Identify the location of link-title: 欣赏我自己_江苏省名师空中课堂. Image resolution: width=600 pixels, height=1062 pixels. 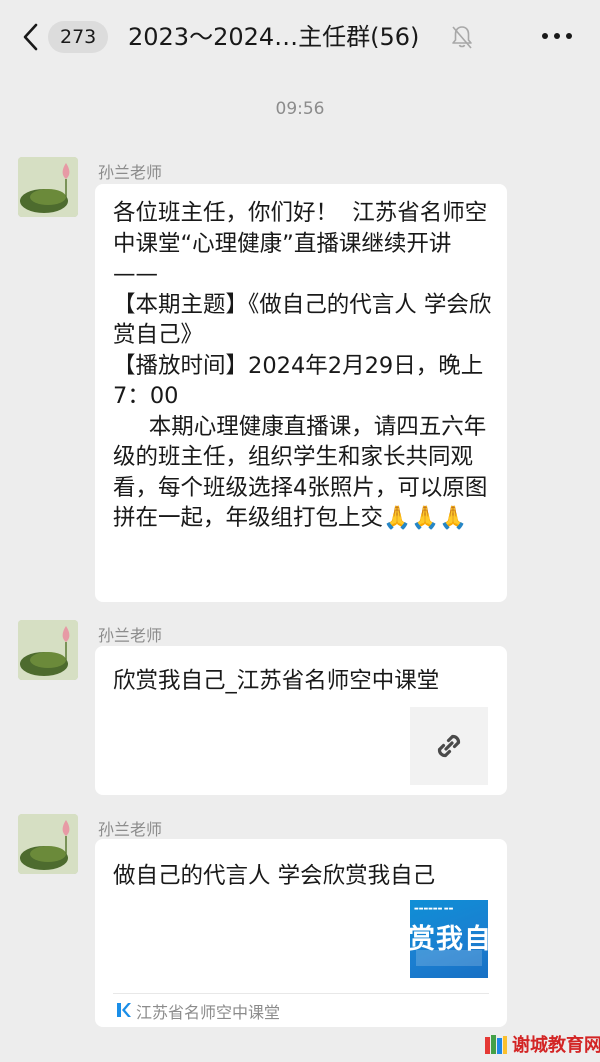
(276, 681).